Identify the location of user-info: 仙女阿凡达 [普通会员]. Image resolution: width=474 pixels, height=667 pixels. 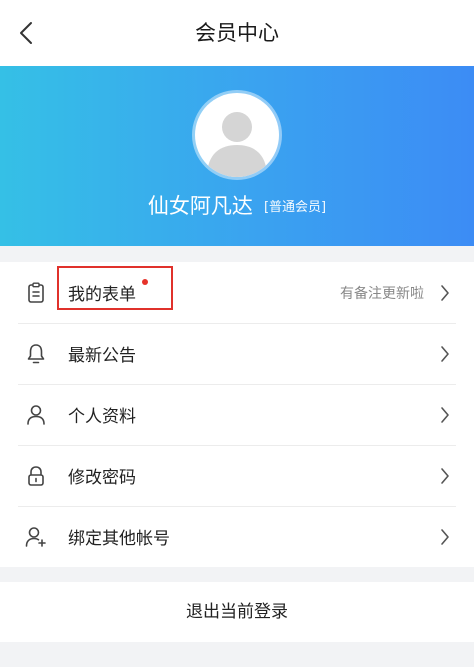
(237, 205).